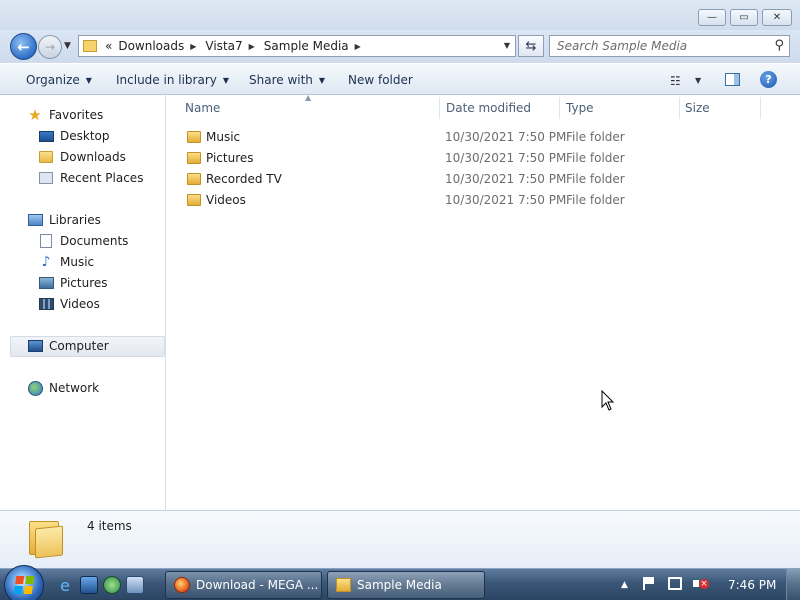 This screenshot has width=800, height=600. I want to click on minimize-button: —, so click(712, 17).